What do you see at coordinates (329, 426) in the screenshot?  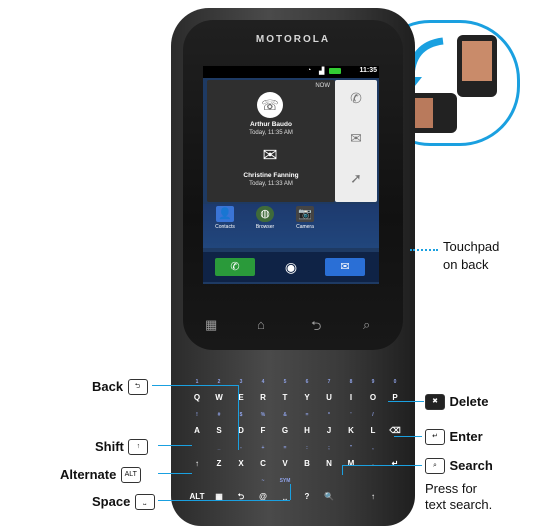 I see `keyboard-key: * J` at bounding box center [329, 426].